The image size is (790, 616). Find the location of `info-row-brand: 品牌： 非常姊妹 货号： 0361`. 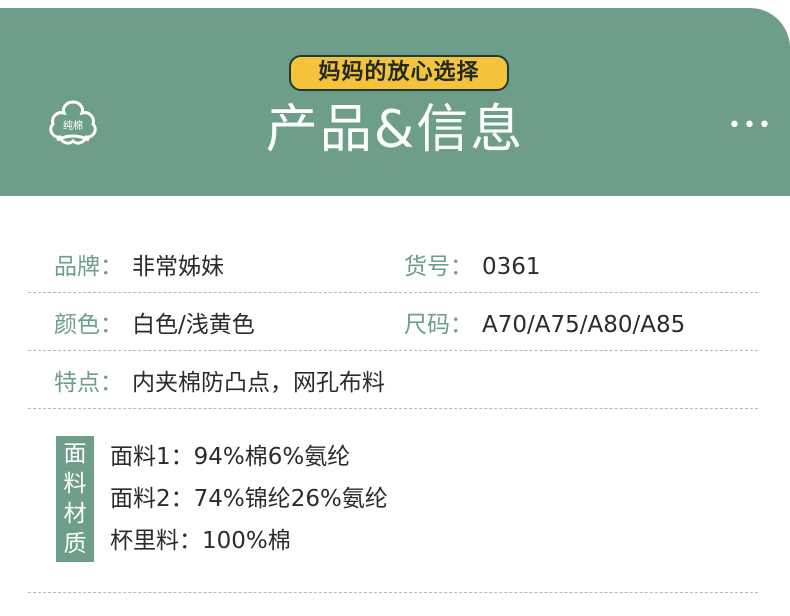

info-row-brand: 品牌： 非常姊妹 货号： 0361 is located at coordinates (393, 263).